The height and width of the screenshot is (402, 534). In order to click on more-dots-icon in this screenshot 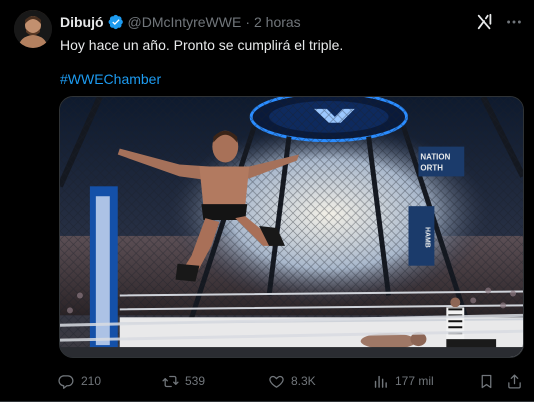, I will do `click(514, 22)`.